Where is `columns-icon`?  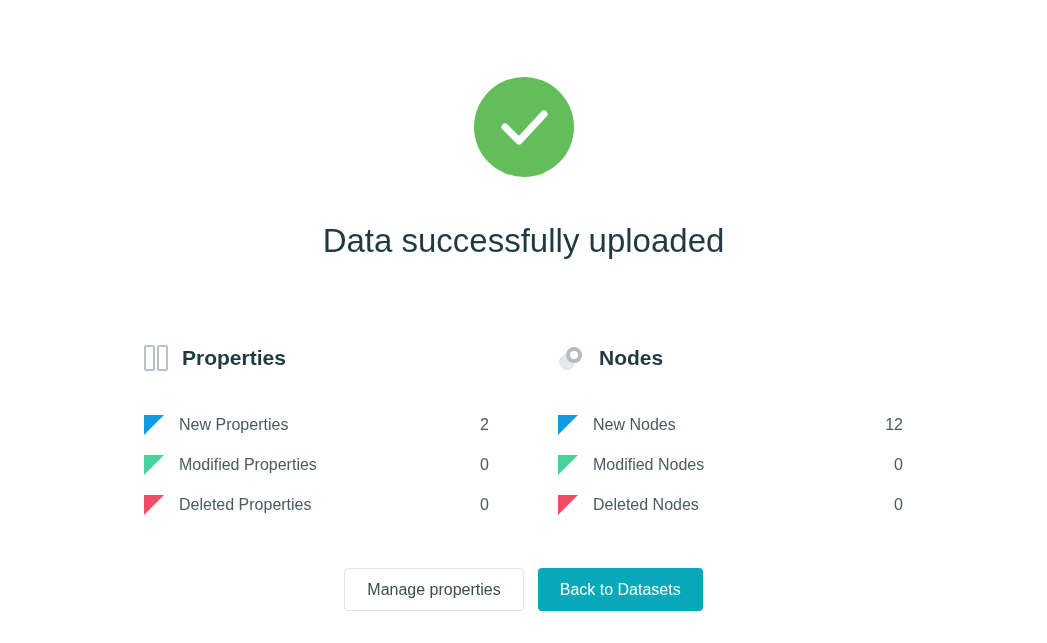 columns-icon is located at coordinates (156, 358).